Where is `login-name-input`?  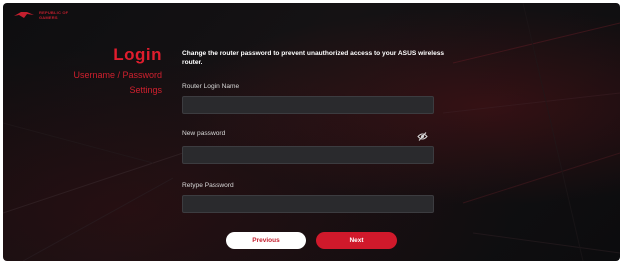
login-name-input is located at coordinates (308, 105).